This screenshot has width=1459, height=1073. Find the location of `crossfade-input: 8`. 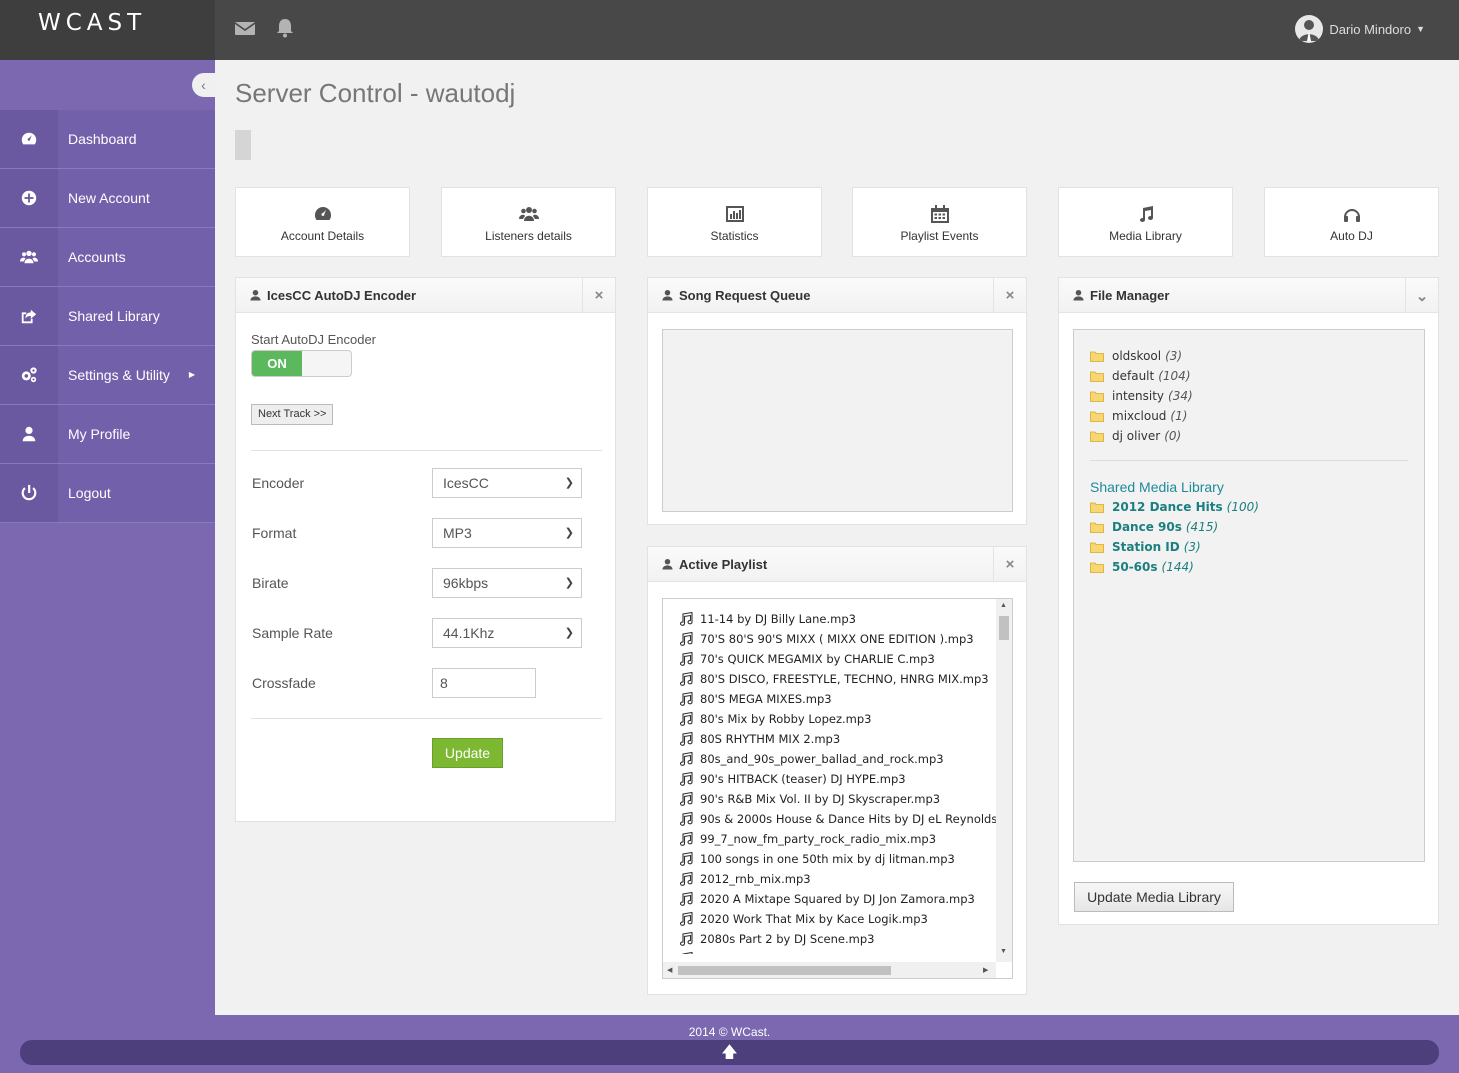

crossfade-input: 8 is located at coordinates (484, 683).